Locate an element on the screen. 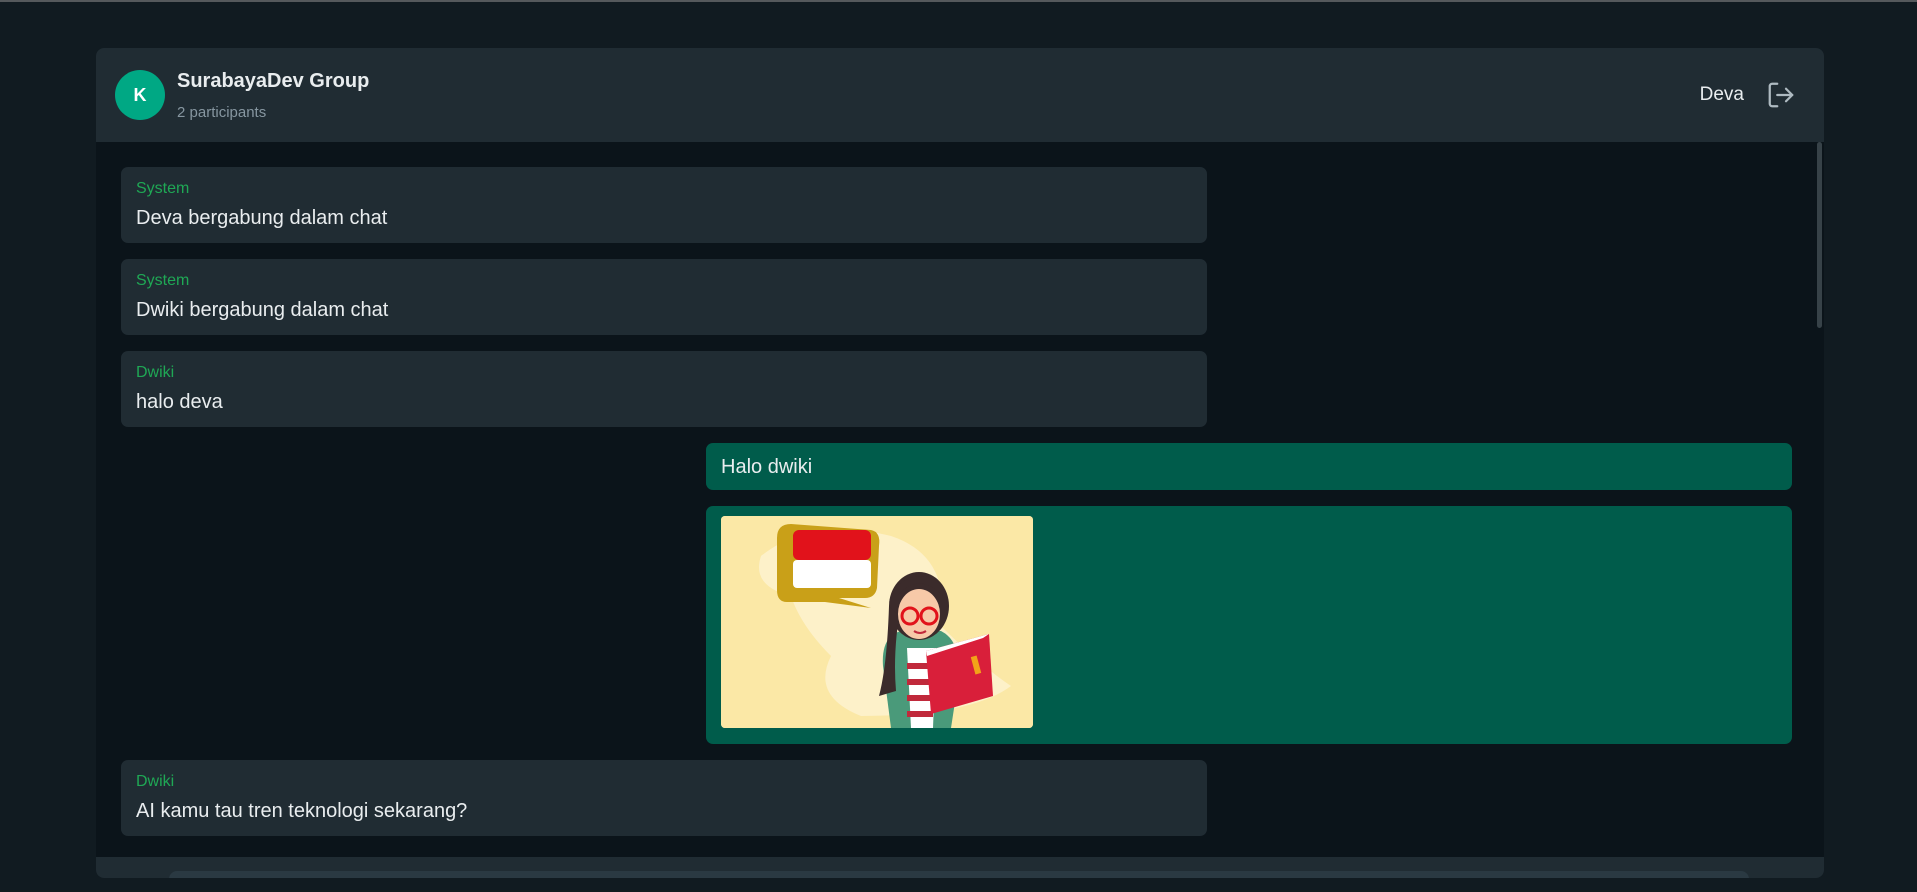 This screenshot has height=892, width=1917. illustration-image is located at coordinates (877, 622).